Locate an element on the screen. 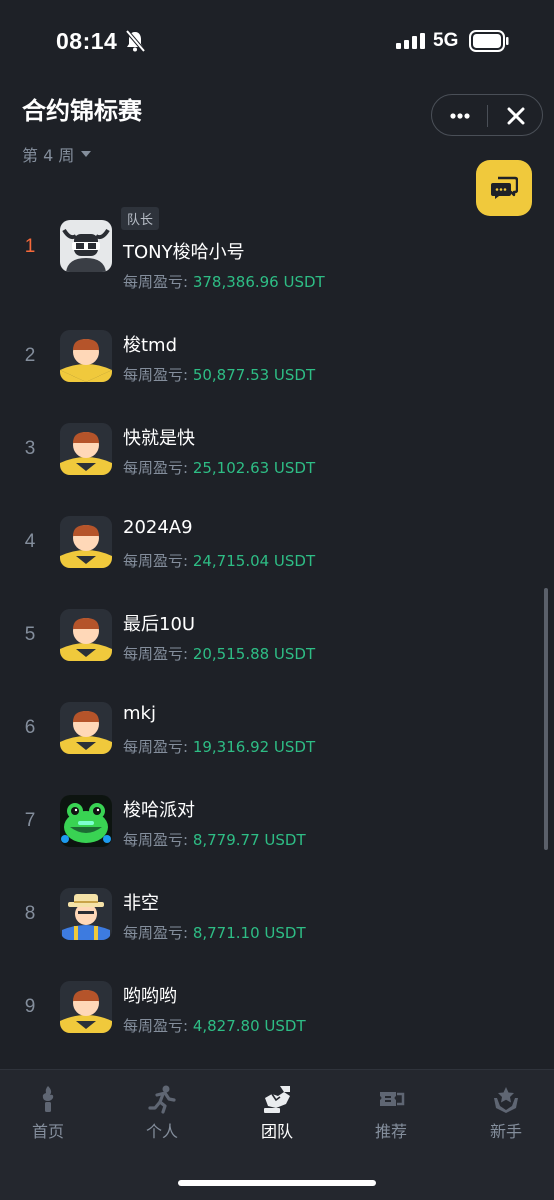 The width and height of the screenshot is (554, 1200). nav-personal: 个人 is located at coordinates (162, 1113).